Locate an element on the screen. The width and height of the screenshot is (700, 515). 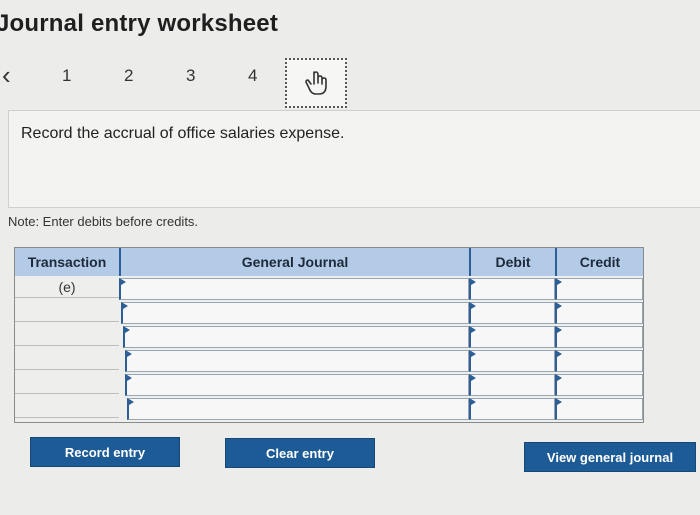
view-general-journal-button: View general journal is located at coordinates (610, 457).